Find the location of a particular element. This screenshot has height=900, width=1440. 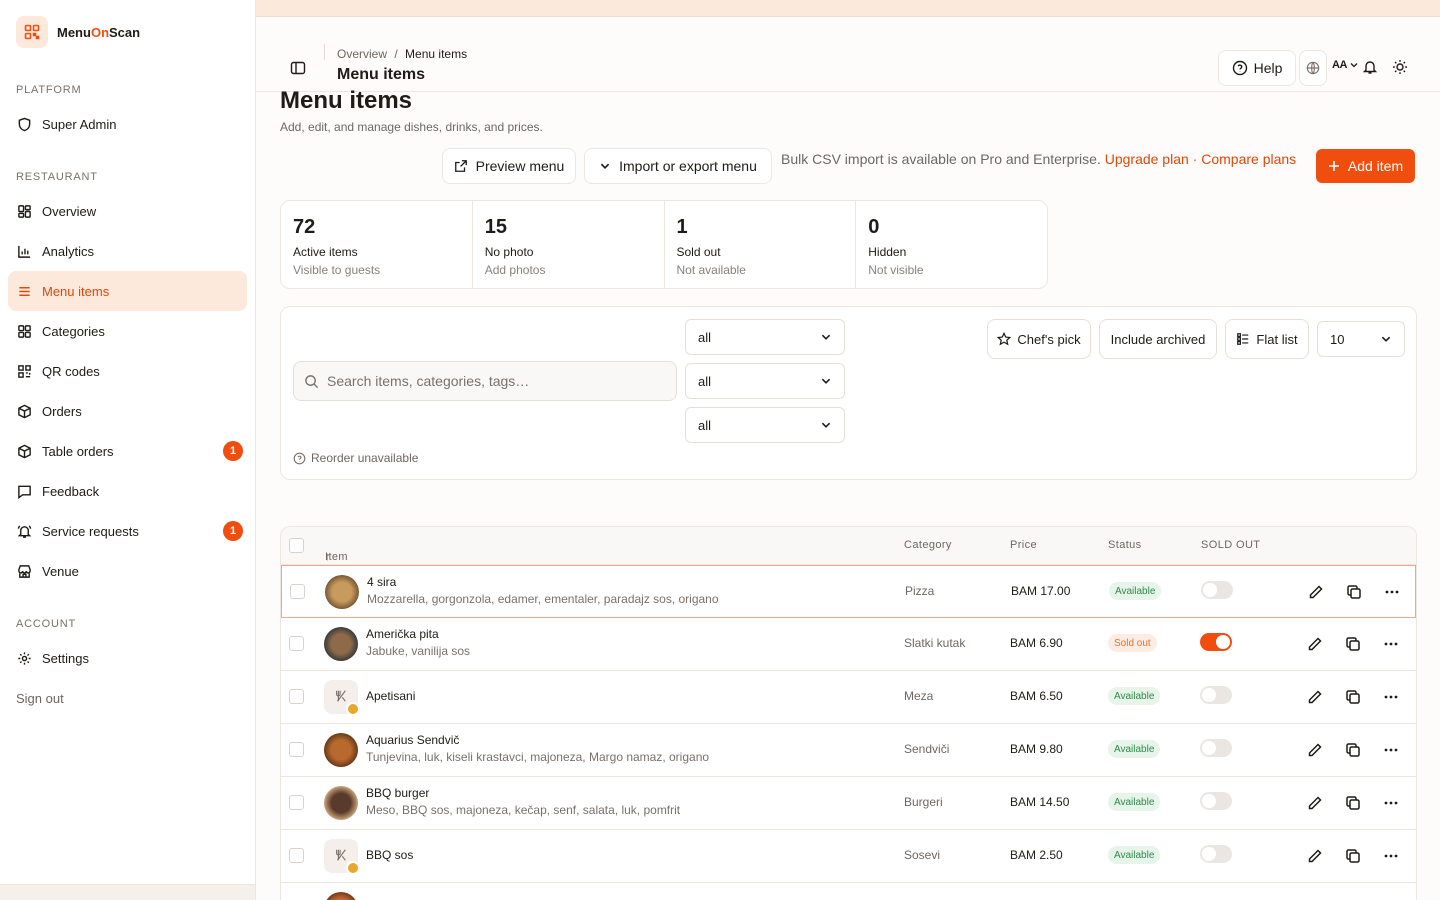

add-item-button: Add item is located at coordinates (1365, 166).